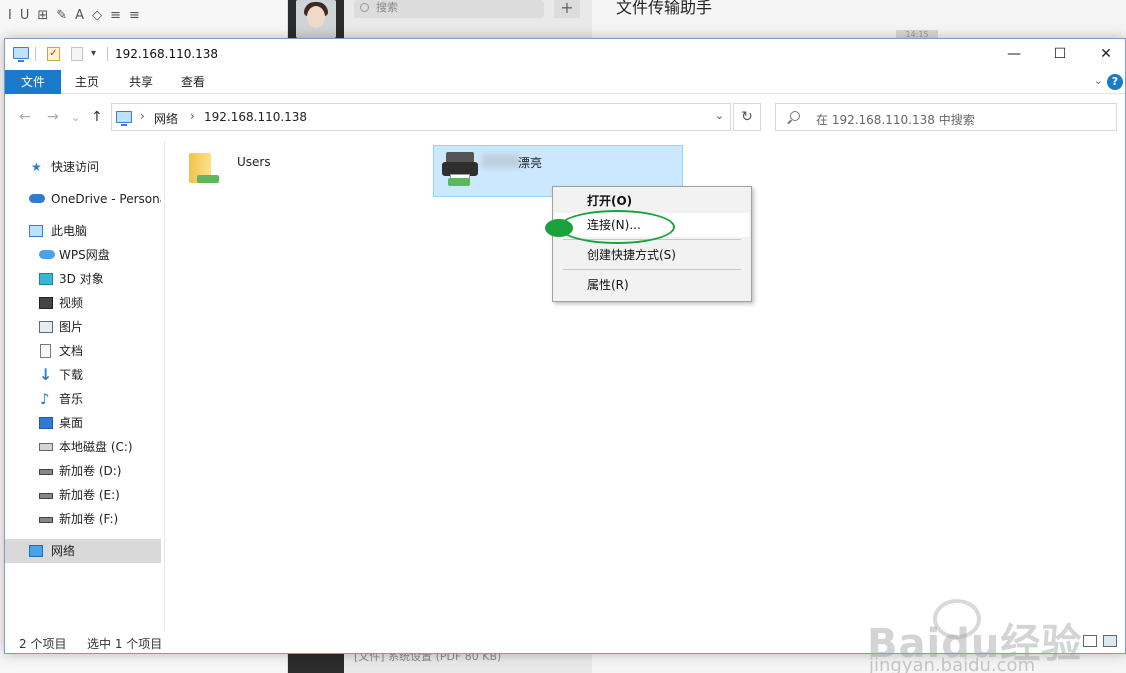 The width and height of the screenshot is (1126, 673). Describe the element at coordinates (565, 54) in the screenshot. I see `title-bar: ✓ ▾ 192.168.110.138 — ☐ ✕` at that location.